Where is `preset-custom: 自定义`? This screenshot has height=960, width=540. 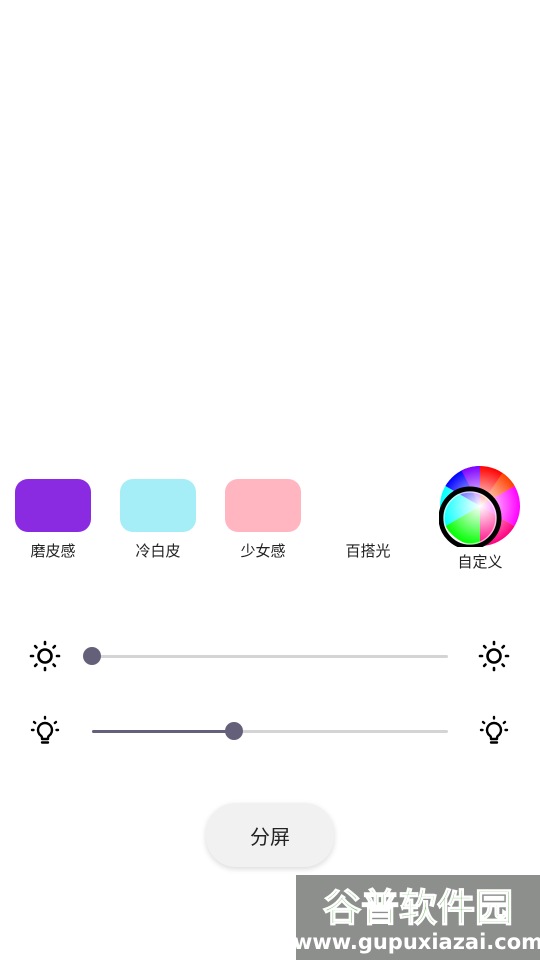 preset-custom: 自定义 is located at coordinates (480, 518).